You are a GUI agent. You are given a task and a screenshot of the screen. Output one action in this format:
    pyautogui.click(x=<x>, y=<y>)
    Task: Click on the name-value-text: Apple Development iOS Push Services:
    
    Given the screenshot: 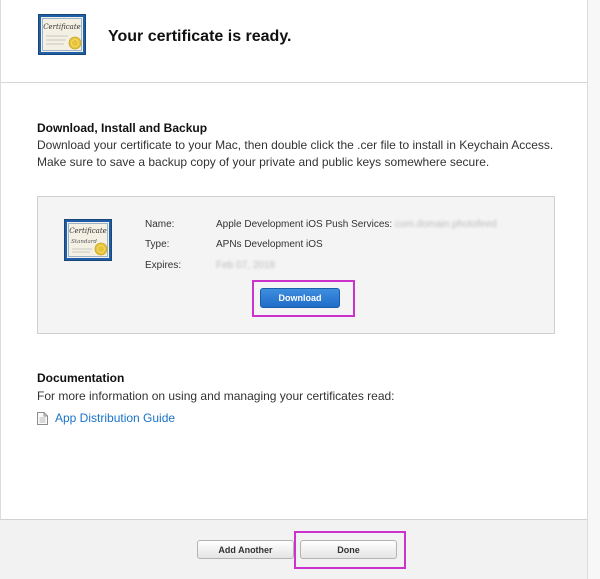 What is the action you would take?
    pyautogui.click(x=304, y=224)
    